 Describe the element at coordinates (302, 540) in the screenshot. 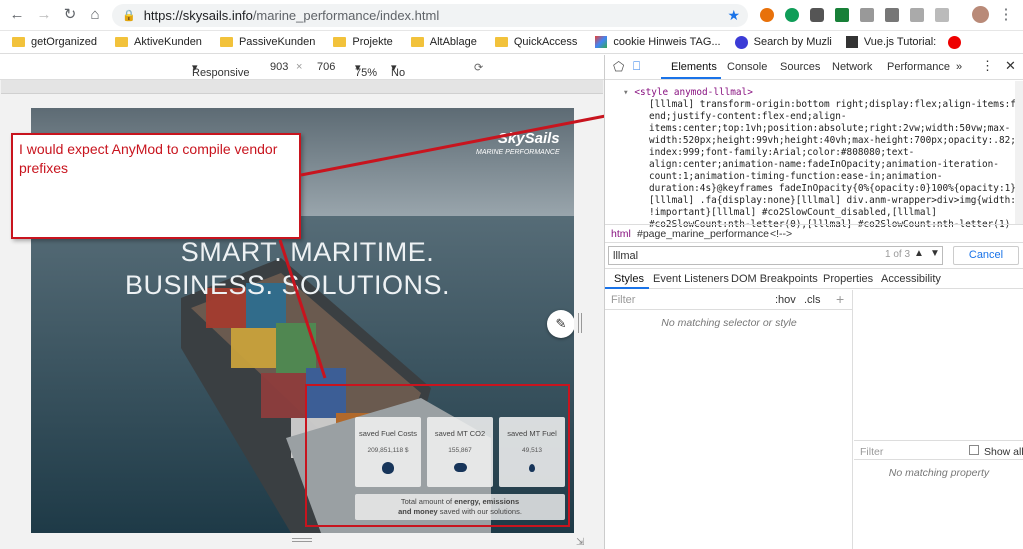

I see `resize-handle-bottom` at that location.